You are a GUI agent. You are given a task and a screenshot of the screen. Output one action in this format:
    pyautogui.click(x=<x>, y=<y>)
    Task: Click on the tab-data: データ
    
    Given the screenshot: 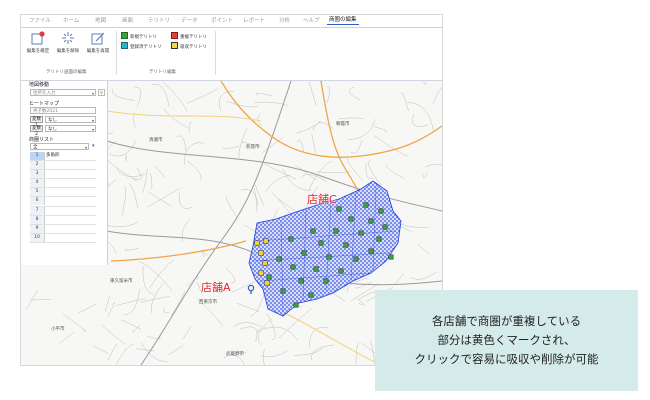 What is the action you would take?
    pyautogui.click(x=189, y=20)
    